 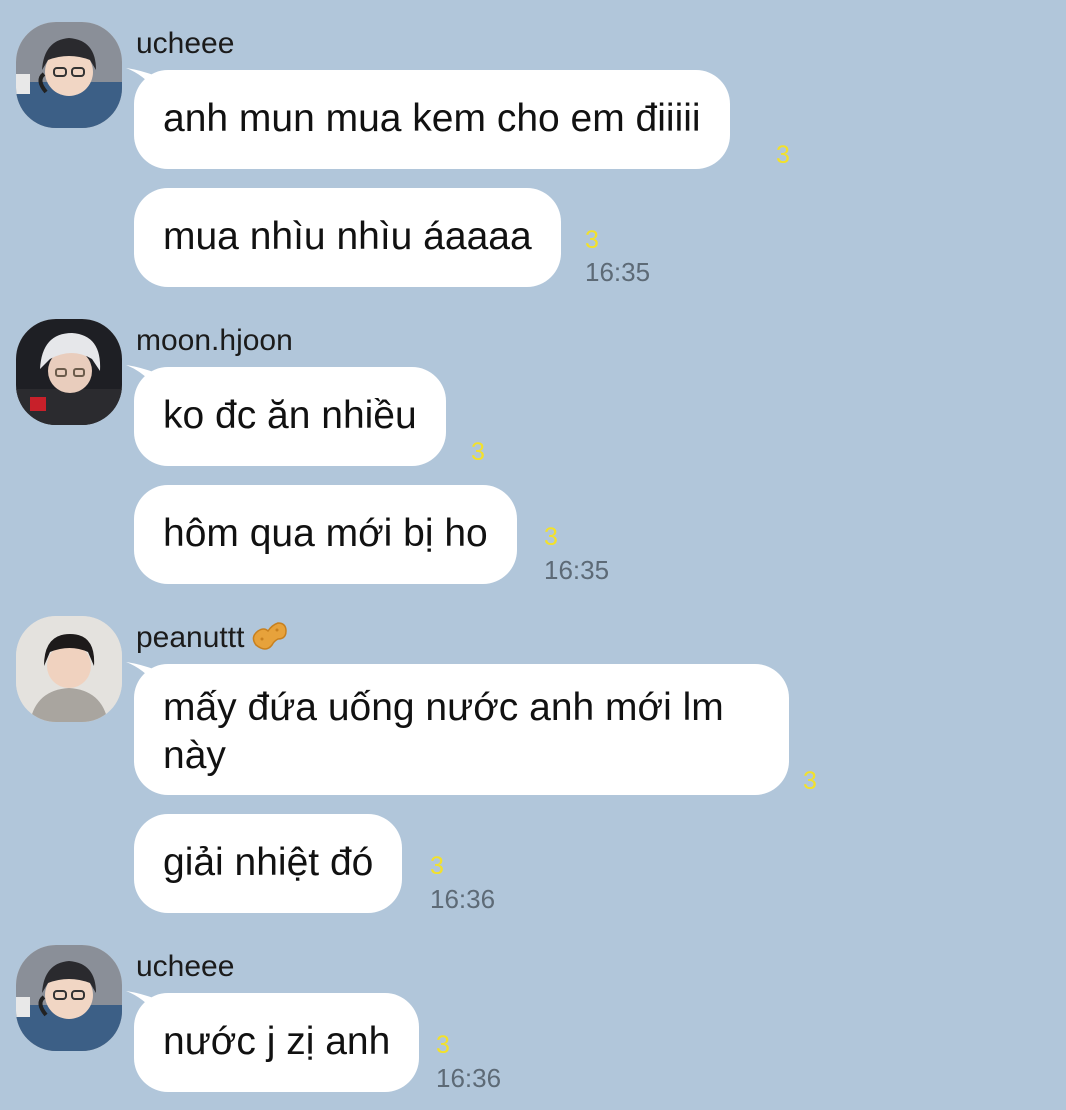 I want to click on message-bubble: nước j zị anh, so click(x=277, y=1042).